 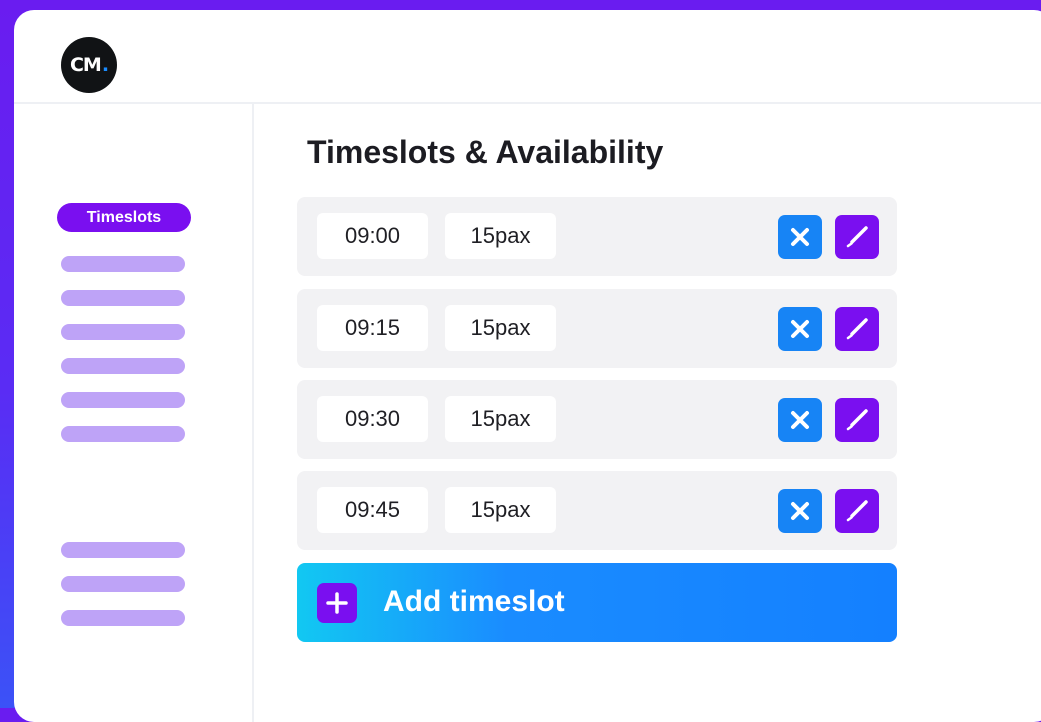 I want to click on timeslot-row: 09:45 15pax, so click(x=597, y=510).